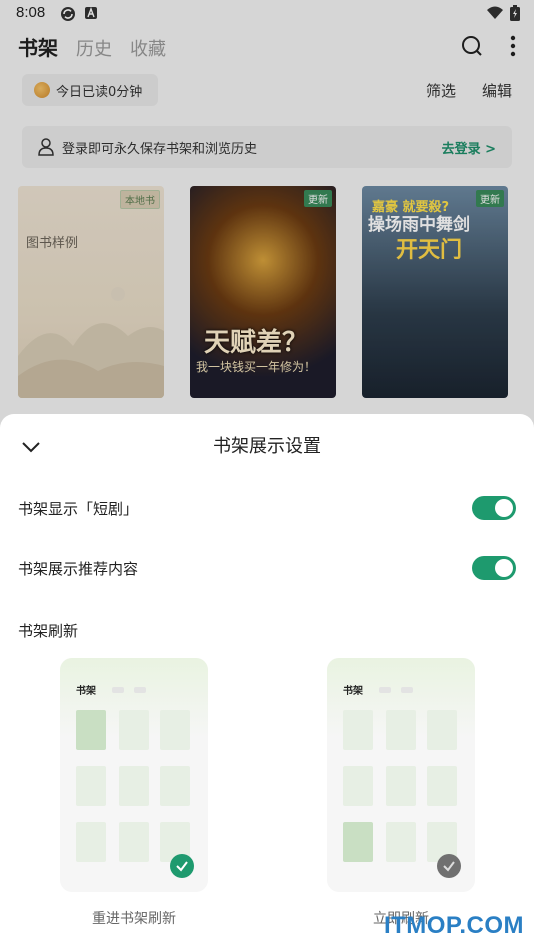  I want to click on recommend-content-toggle, so click(494, 568).